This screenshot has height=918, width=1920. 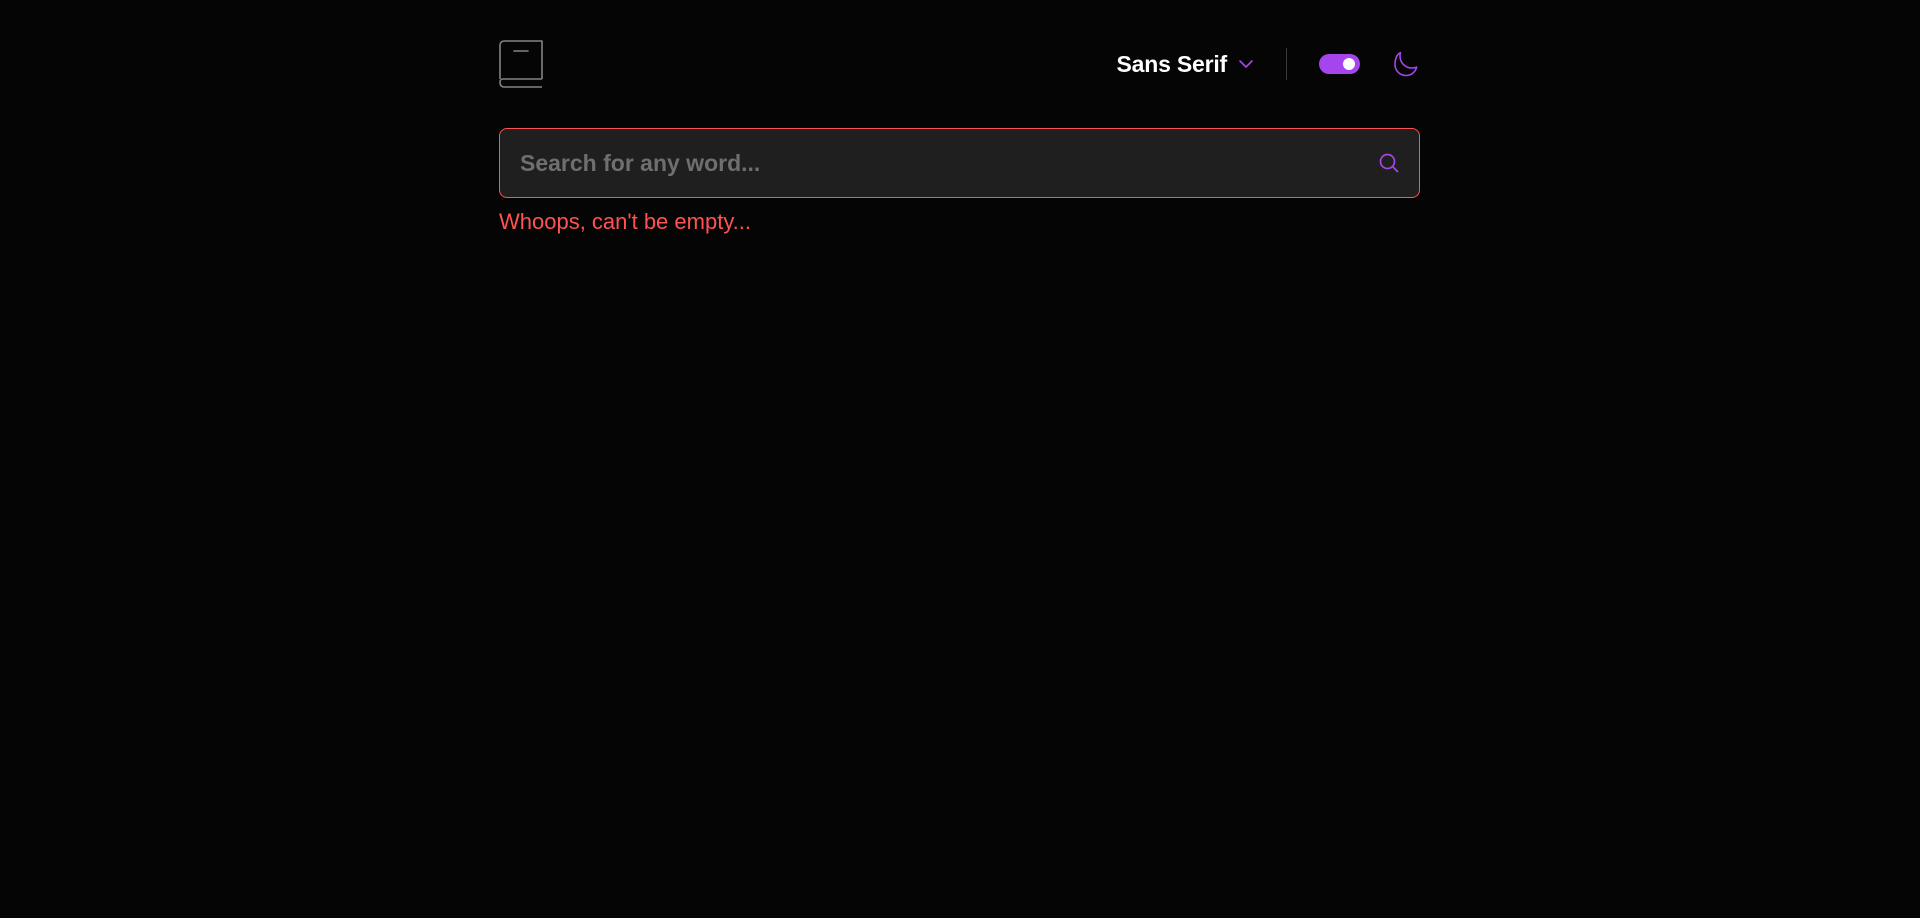 I want to click on theme-toggle, so click(x=1339, y=64).